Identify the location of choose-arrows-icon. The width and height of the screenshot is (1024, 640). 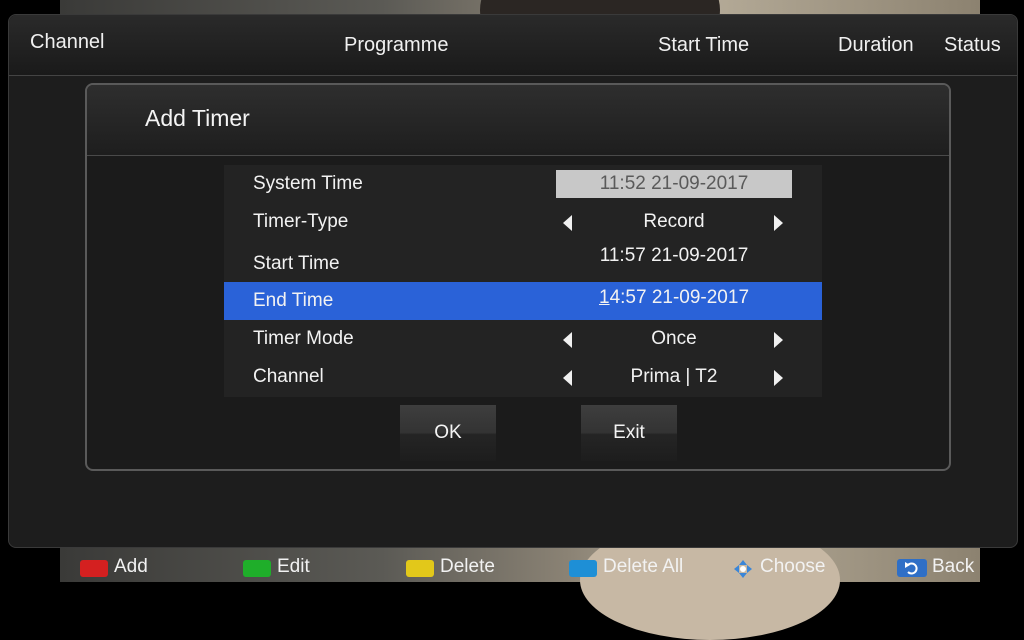
(743, 569).